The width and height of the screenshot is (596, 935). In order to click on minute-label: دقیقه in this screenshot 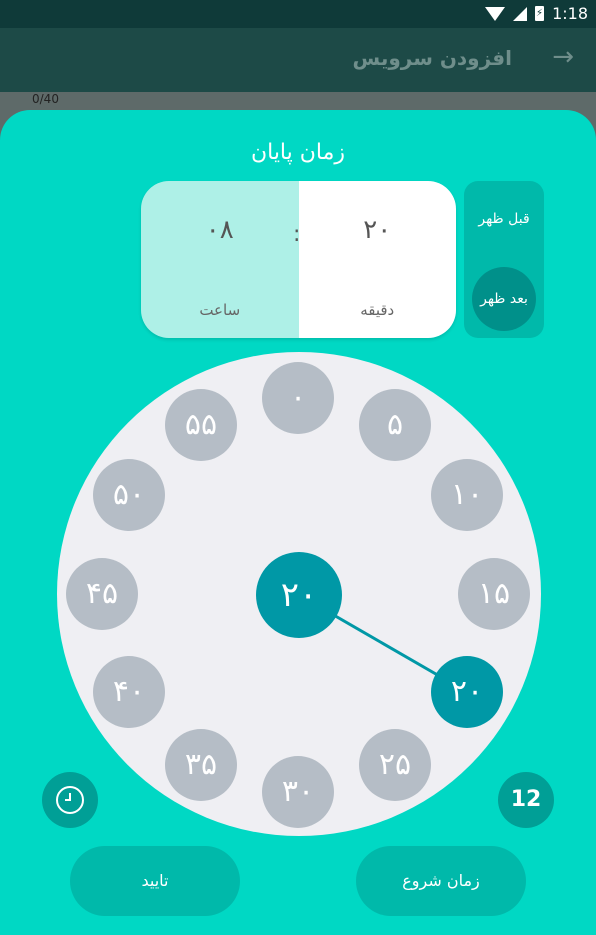, I will do `click(377, 310)`.